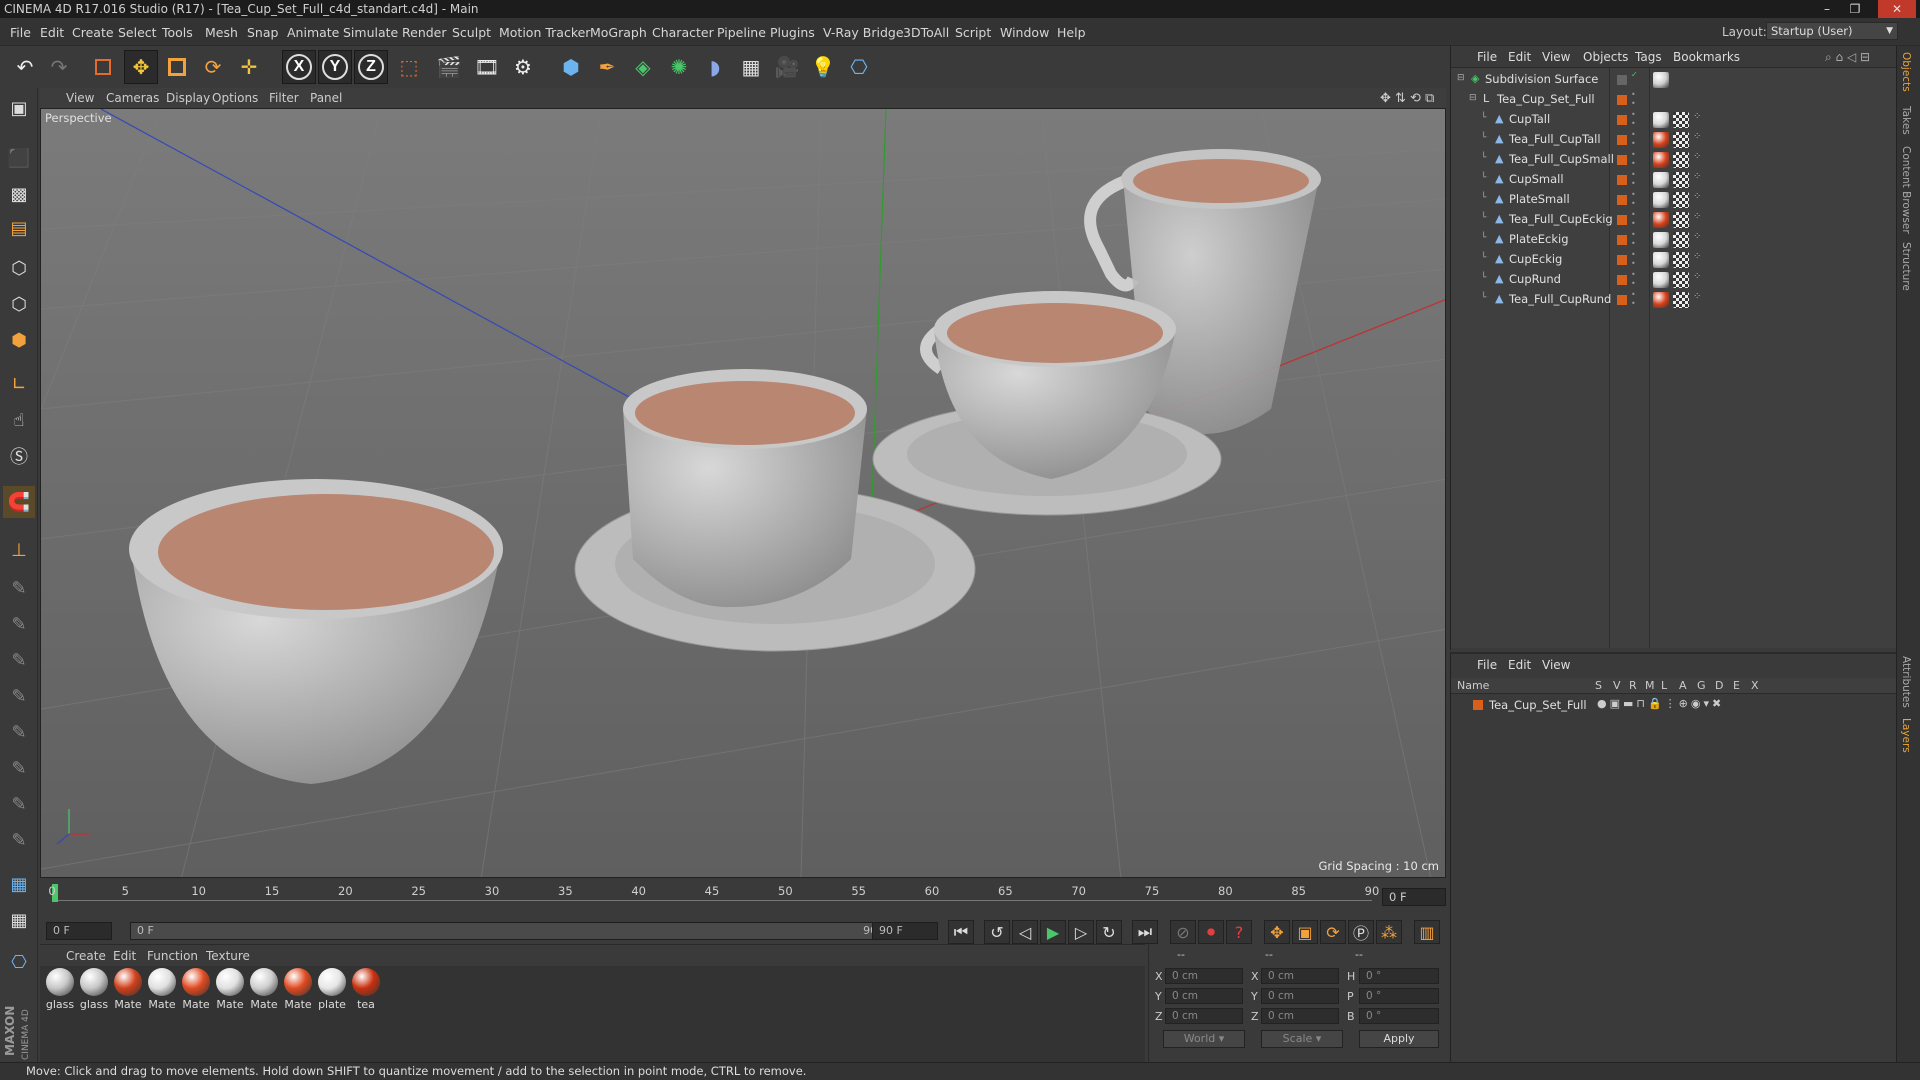 The height and width of the screenshot is (1080, 1920). Describe the element at coordinates (1414, 897) in the screenshot. I see `current-frame-field: 0 F` at that location.